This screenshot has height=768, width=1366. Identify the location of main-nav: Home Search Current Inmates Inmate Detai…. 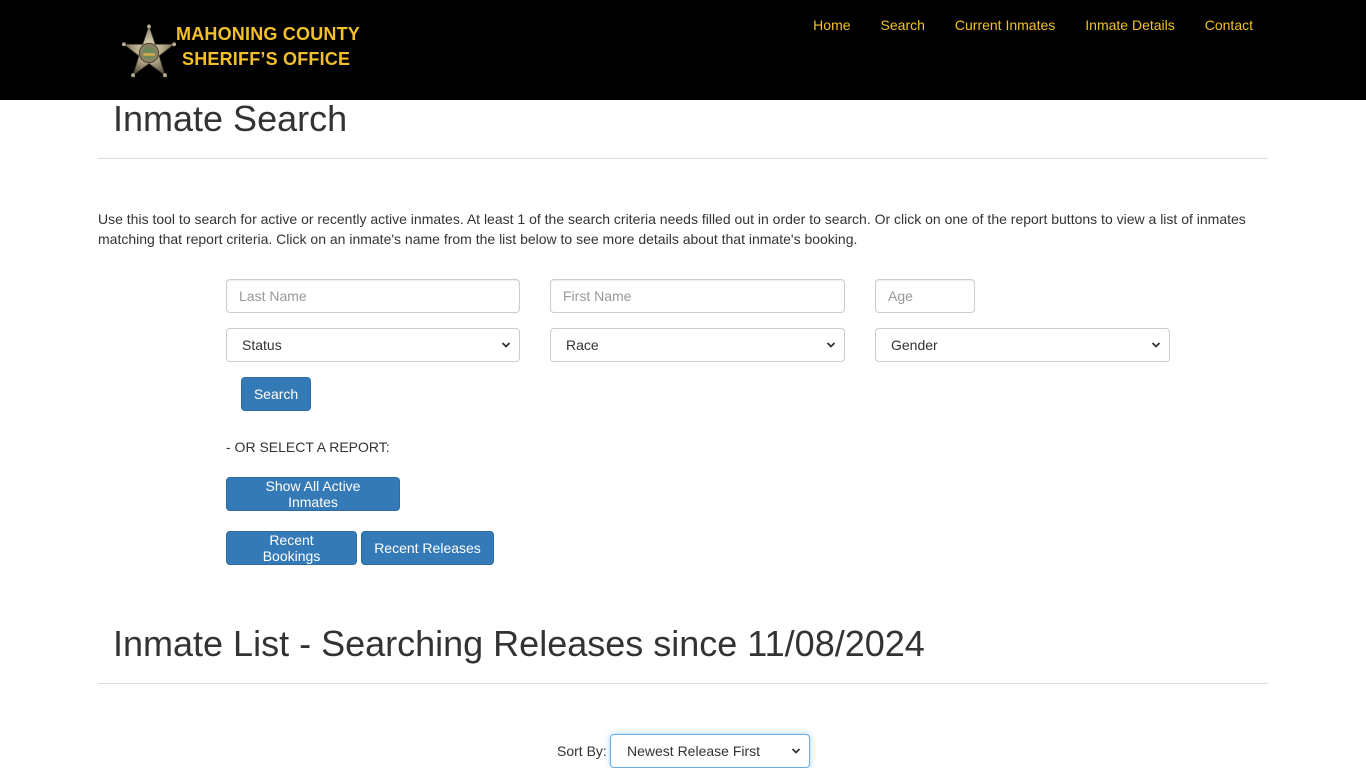
(1033, 25).